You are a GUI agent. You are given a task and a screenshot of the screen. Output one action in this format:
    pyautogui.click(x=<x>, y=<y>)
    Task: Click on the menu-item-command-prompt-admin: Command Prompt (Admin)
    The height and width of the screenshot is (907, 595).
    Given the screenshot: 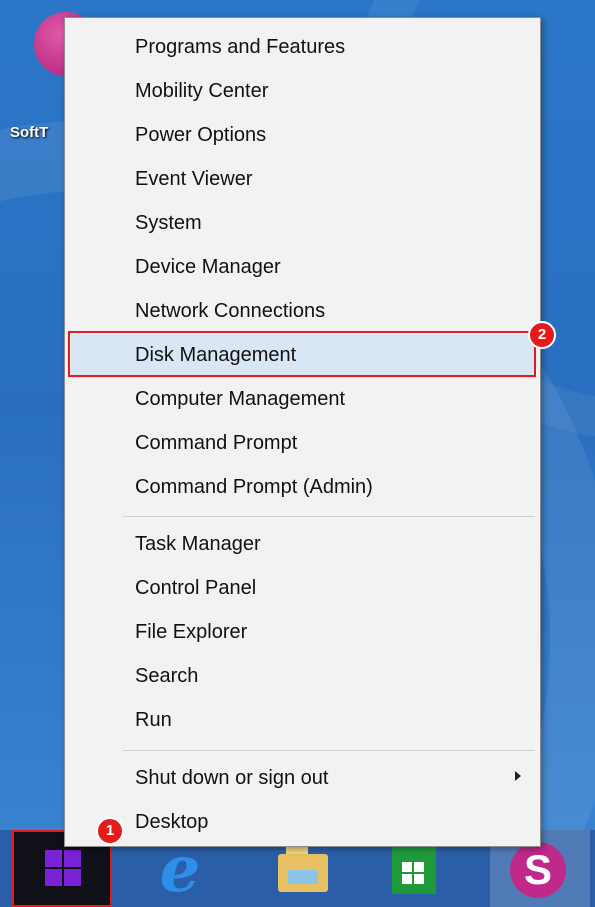 What is the action you would take?
    pyautogui.click(x=302, y=488)
    